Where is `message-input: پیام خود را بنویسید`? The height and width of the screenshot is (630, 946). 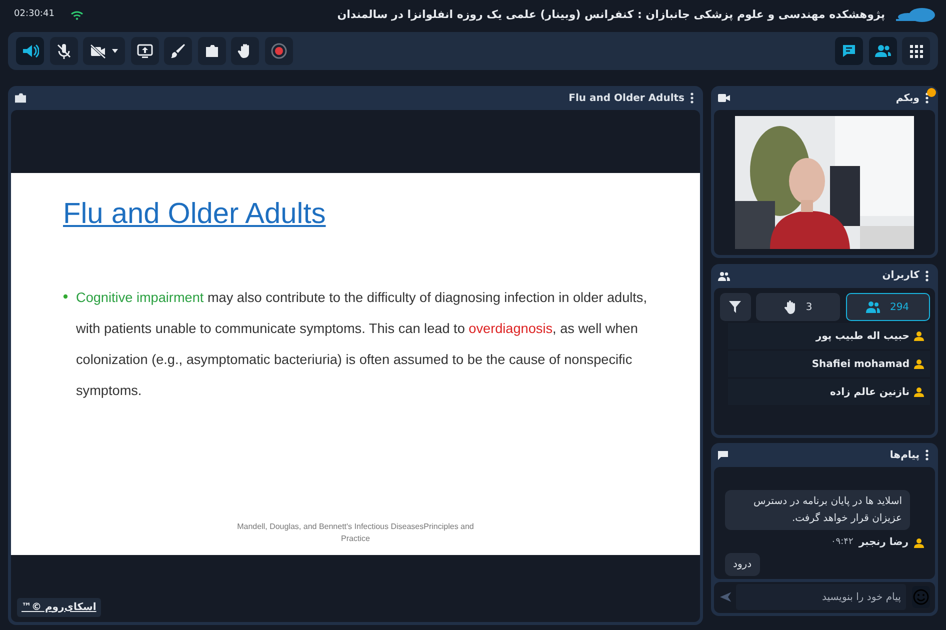 message-input: پیام خود را بنویسید is located at coordinates (821, 597).